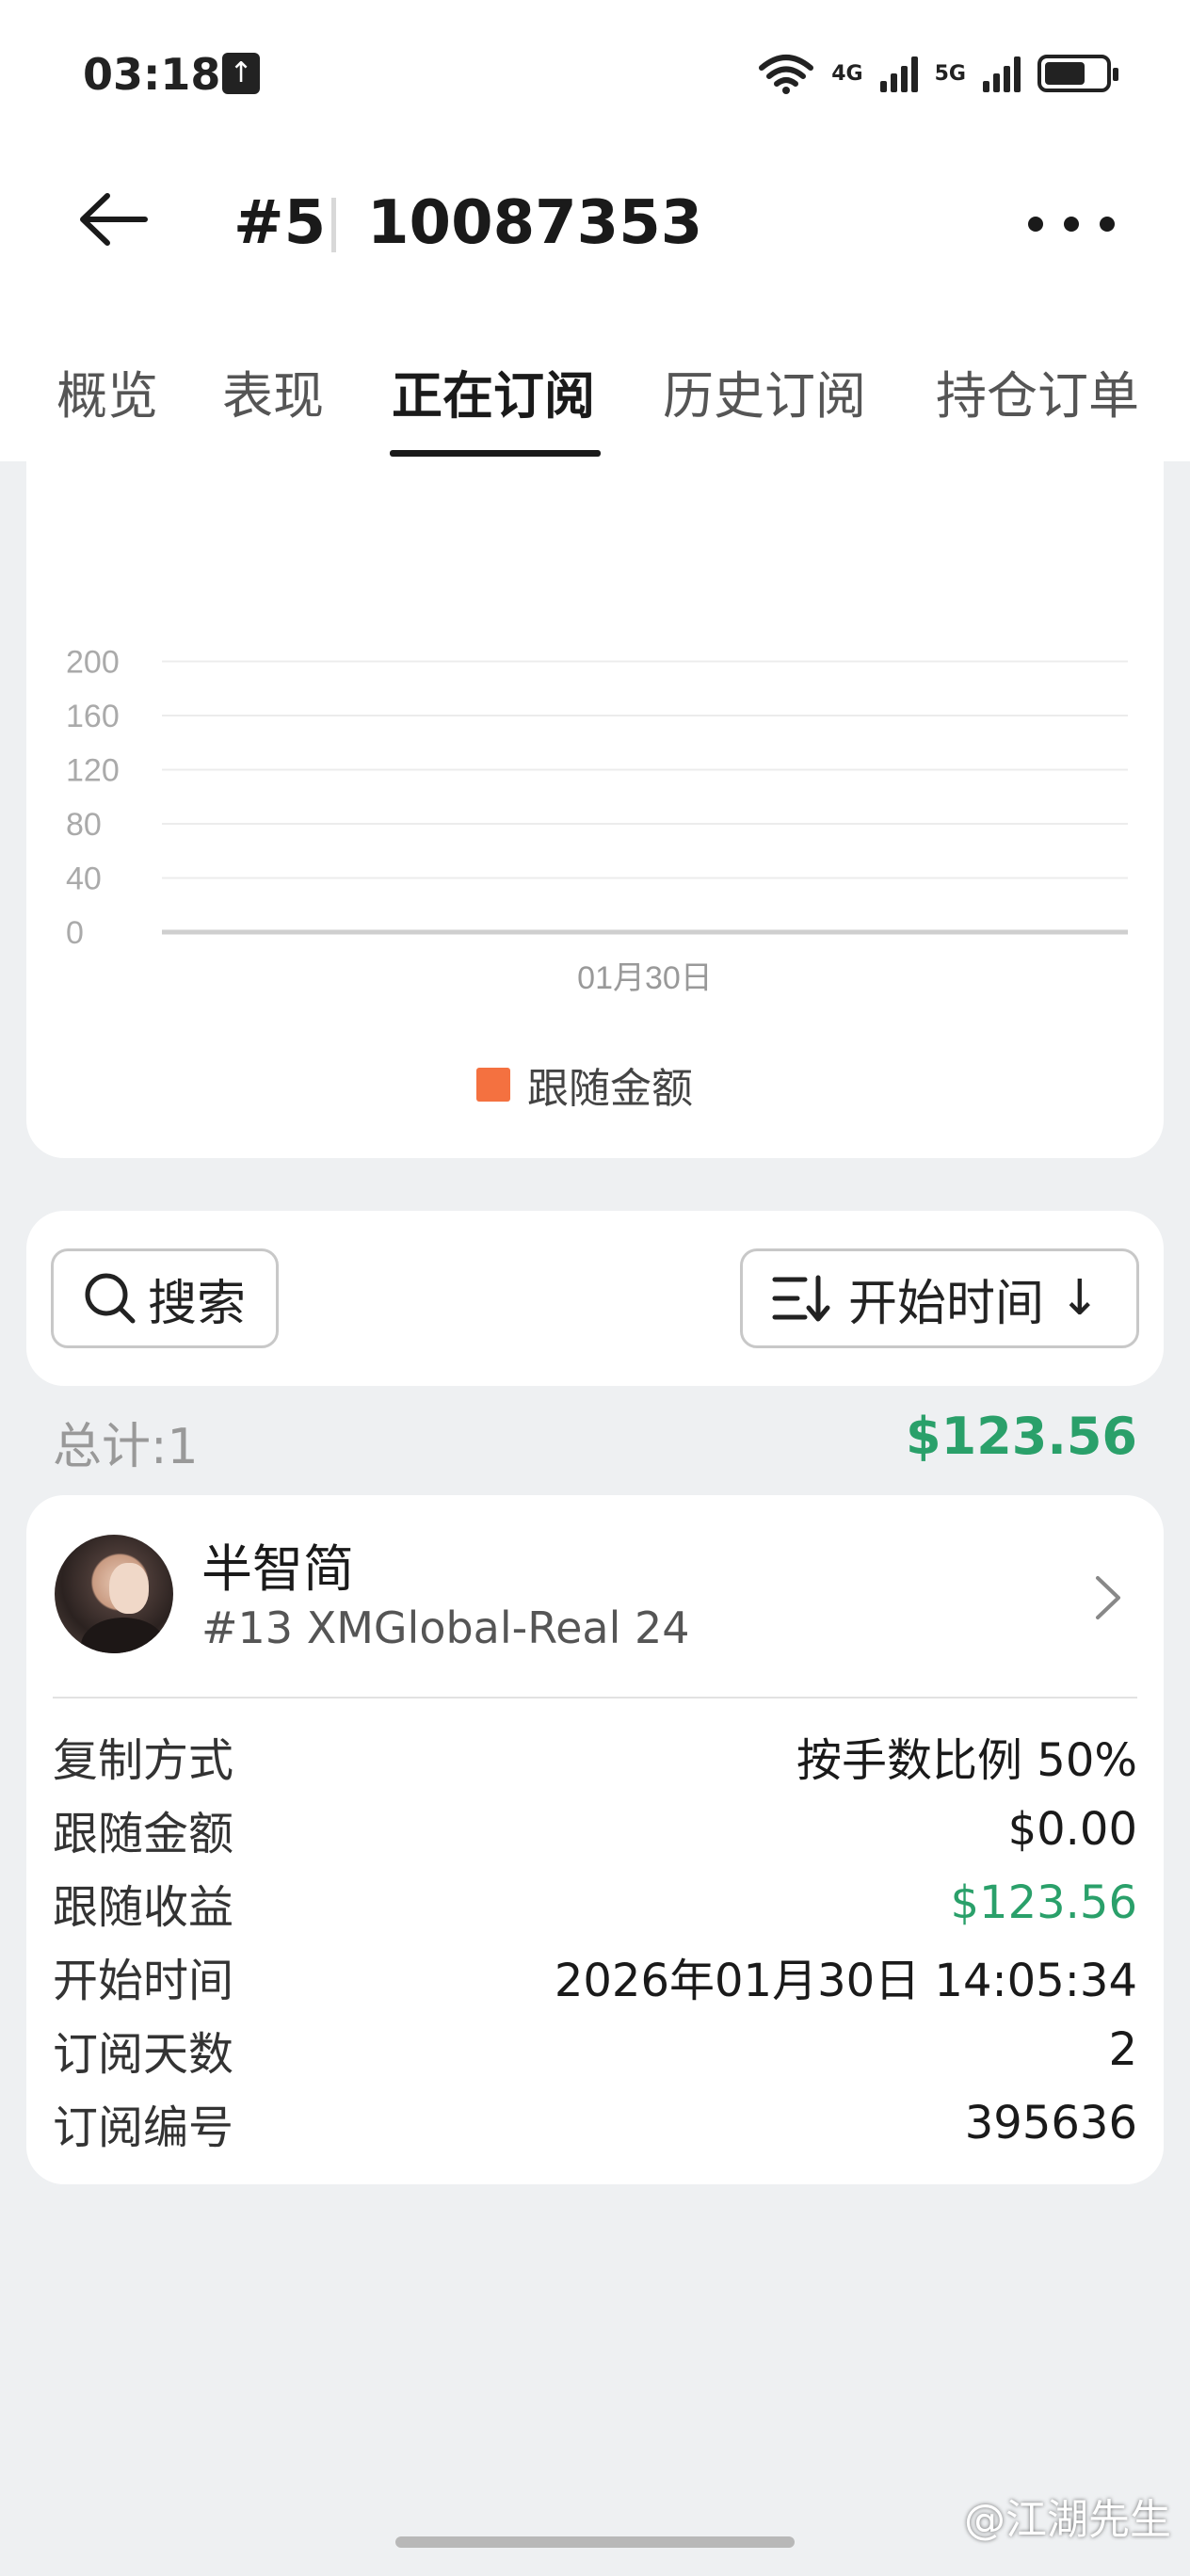 This screenshot has height=2576, width=1190. I want to click on tab-bar: 概览 表现 正在订阅 历史订阅 持仓订单, so click(595, 404).